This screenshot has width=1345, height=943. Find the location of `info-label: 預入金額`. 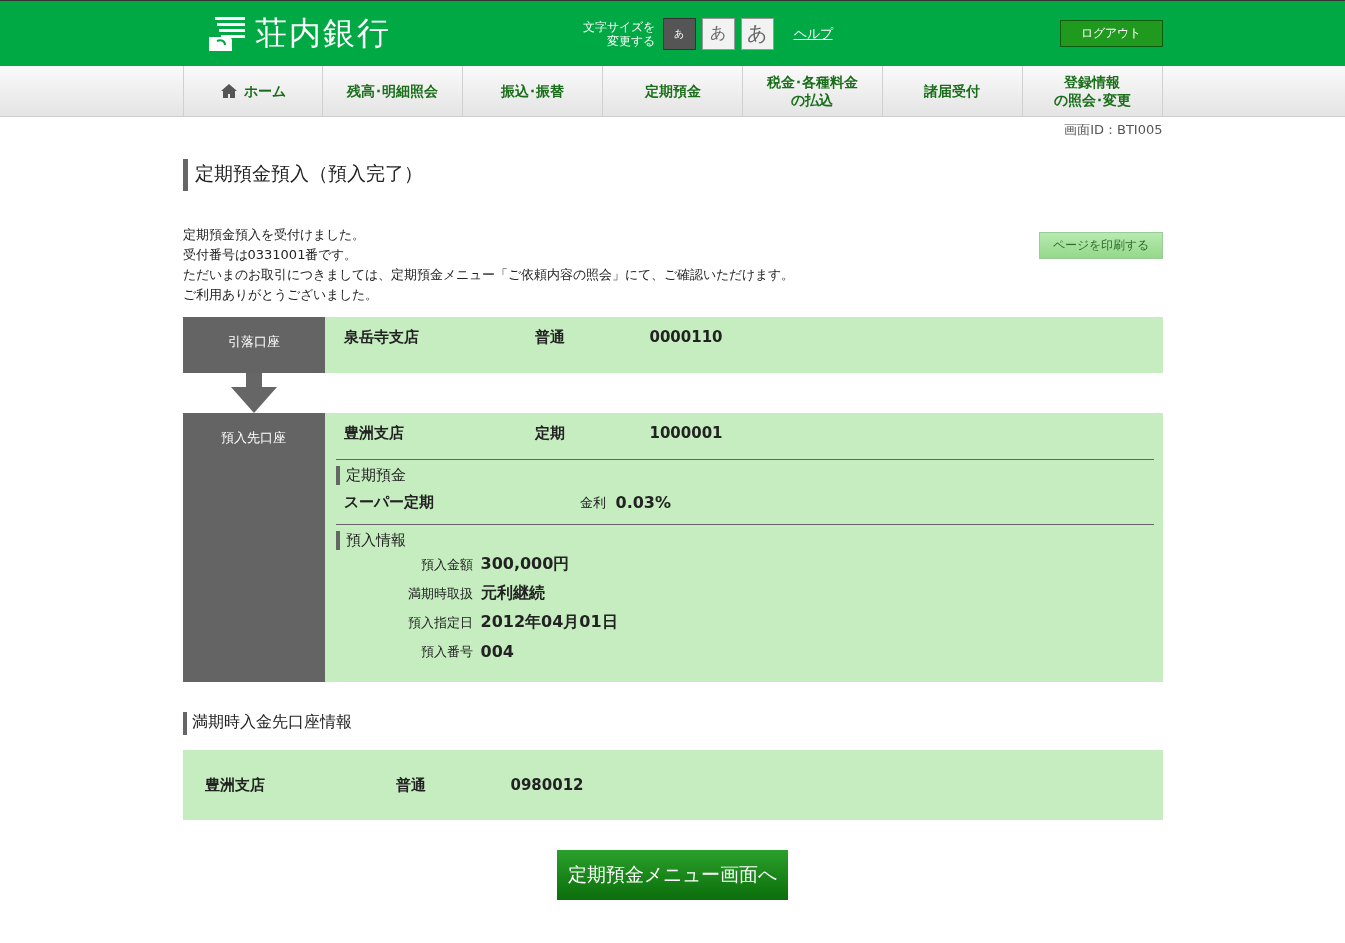

info-label: 預入金額 is located at coordinates (446, 564).